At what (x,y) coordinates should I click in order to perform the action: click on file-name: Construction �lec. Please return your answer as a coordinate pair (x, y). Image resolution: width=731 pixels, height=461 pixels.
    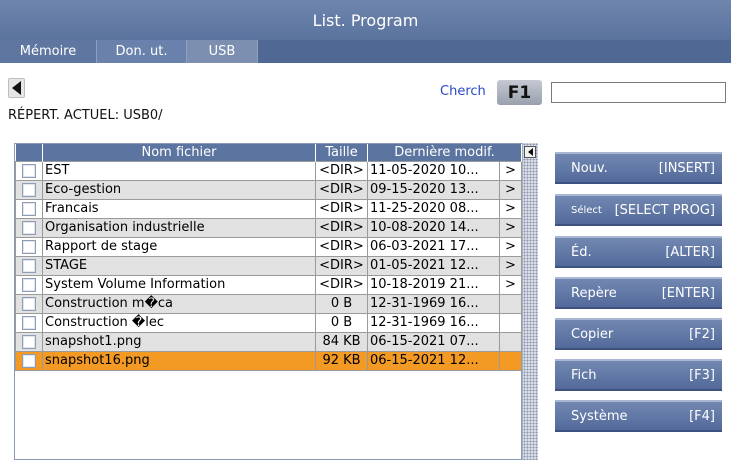
    Looking at the image, I should click on (179, 322).